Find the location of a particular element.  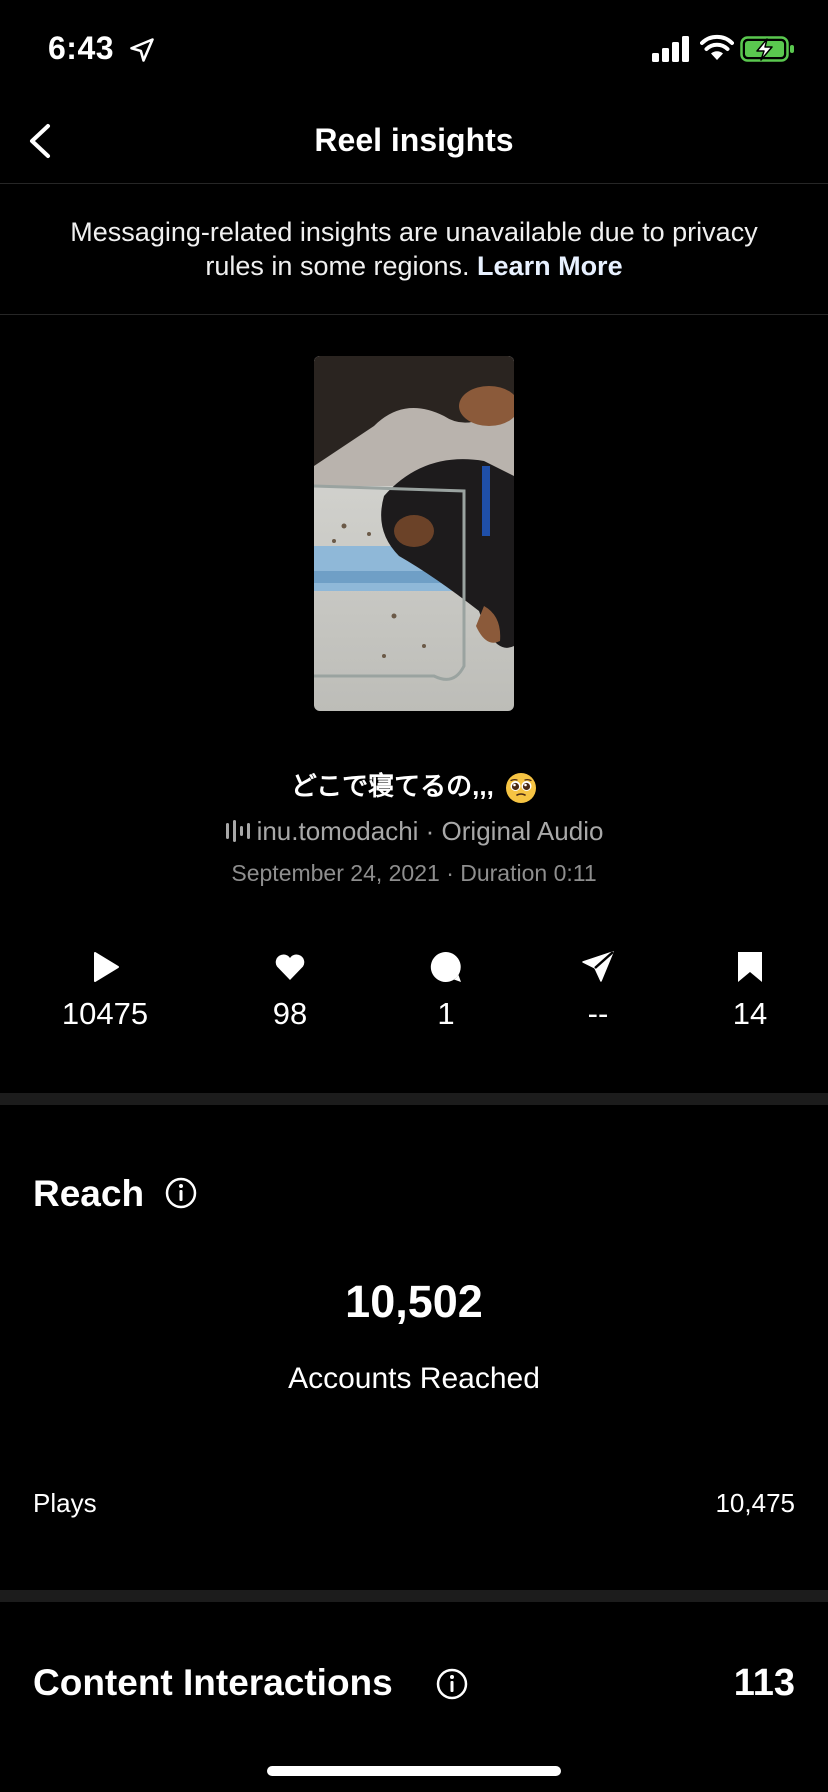

share-icon is located at coordinates (598, 966).